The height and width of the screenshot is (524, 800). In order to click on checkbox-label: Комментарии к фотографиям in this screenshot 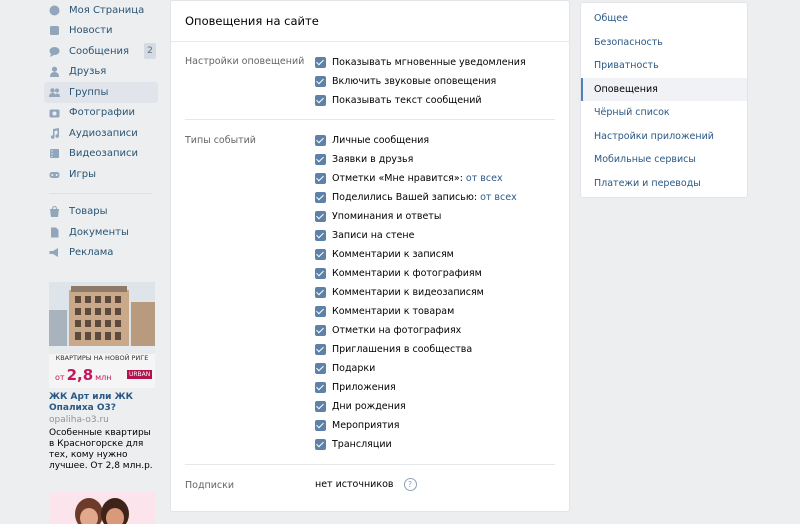, I will do `click(407, 273)`.